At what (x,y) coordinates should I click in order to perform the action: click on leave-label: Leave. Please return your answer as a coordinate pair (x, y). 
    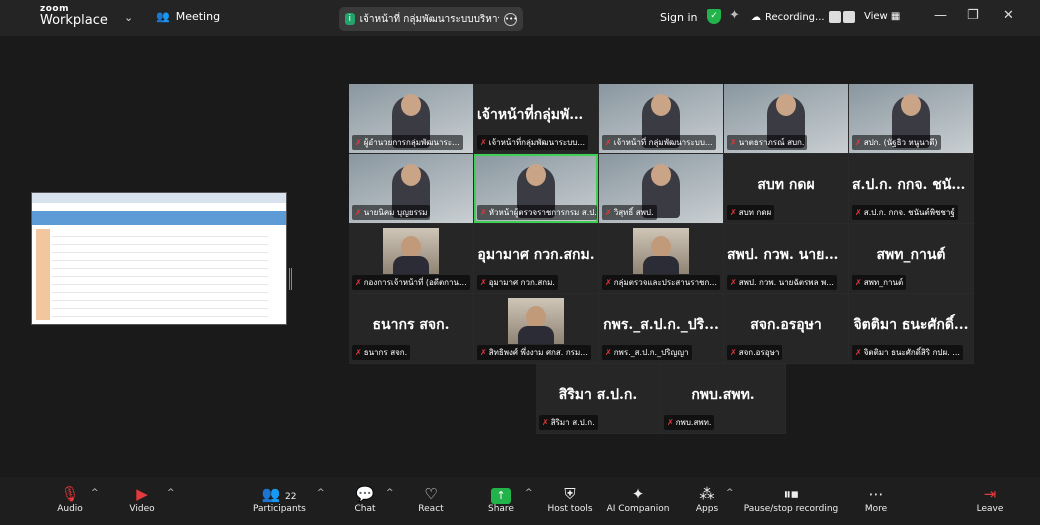
    Looking at the image, I should click on (990, 509).